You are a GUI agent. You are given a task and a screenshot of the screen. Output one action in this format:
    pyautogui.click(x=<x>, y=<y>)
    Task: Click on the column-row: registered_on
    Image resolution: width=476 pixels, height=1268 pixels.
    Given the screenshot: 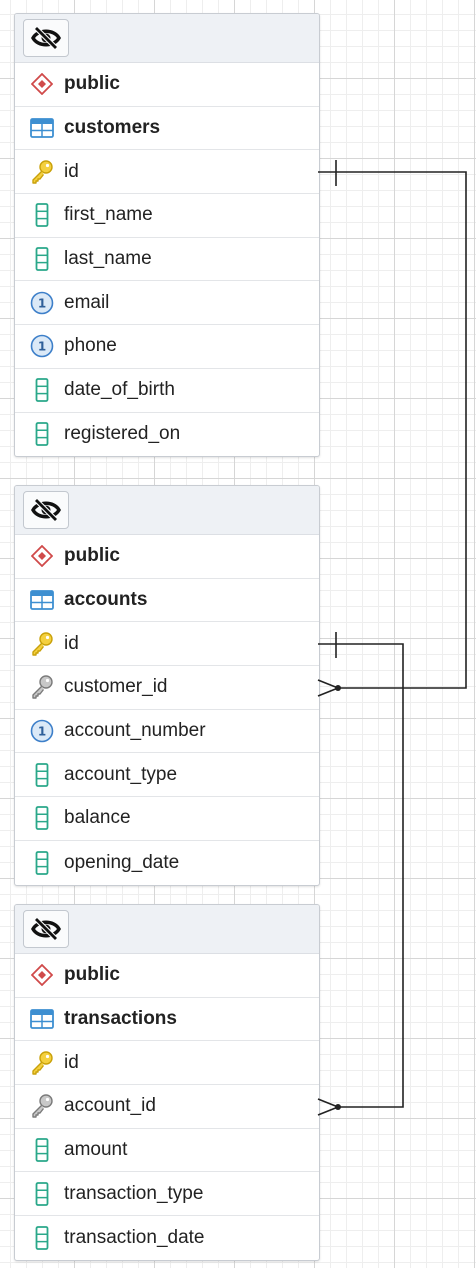 What is the action you would take?
    pyautogui.click(x=167, y=435)
    